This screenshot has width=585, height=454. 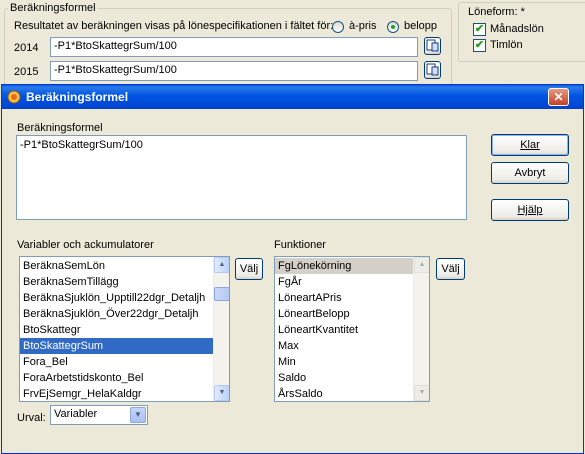 I want to click on checkbox-timlon-label: Timlön, so click(x=506, y=45).